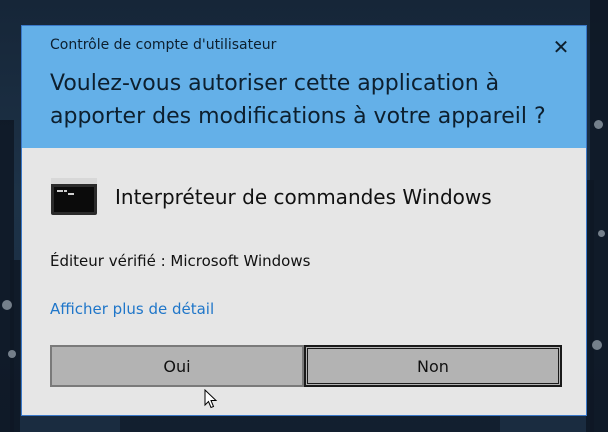 This screenshot has width=608, height=432. What do you see at coordinates (211, 399) in the screenshot?
I see `mouse-cursor-icon` at bounding box center [211, 399].